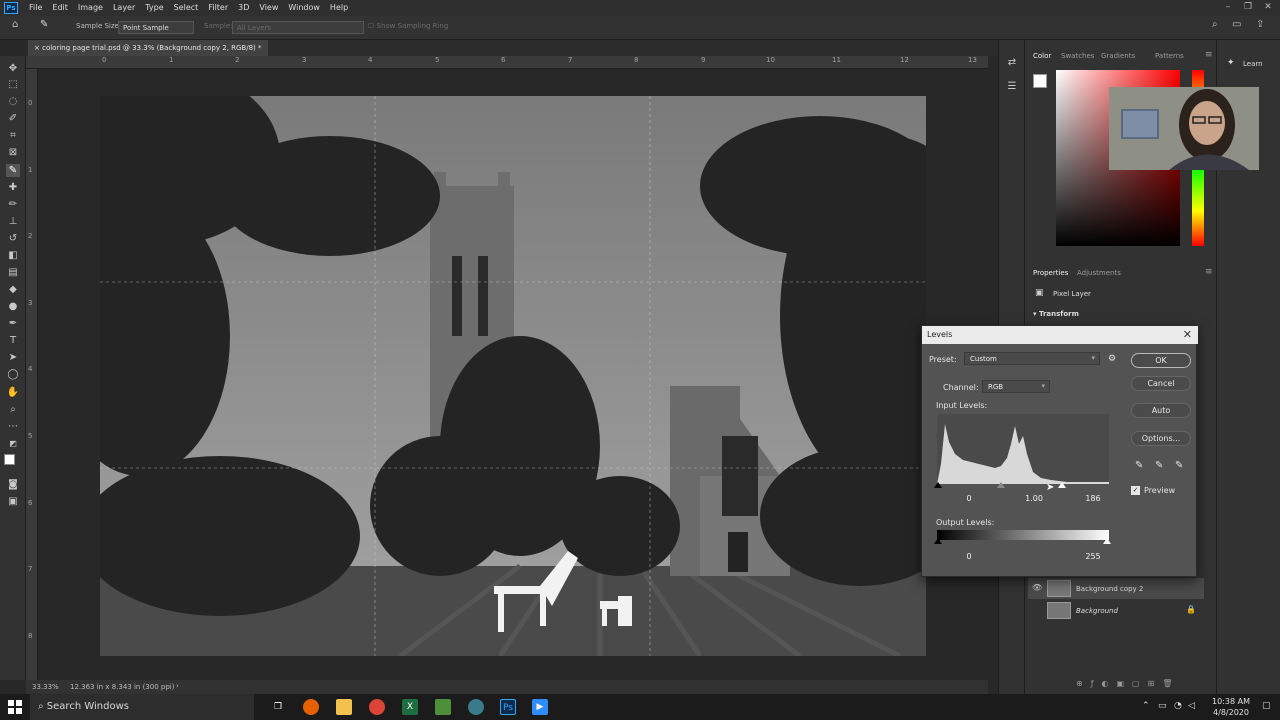 Image resolution: width=1280 pixels, height=720 pixels. What do you see at coordinates (1191, 706) in the screenshot?
I see `volume-icon: ◁` at bounding box center [1191, 706].